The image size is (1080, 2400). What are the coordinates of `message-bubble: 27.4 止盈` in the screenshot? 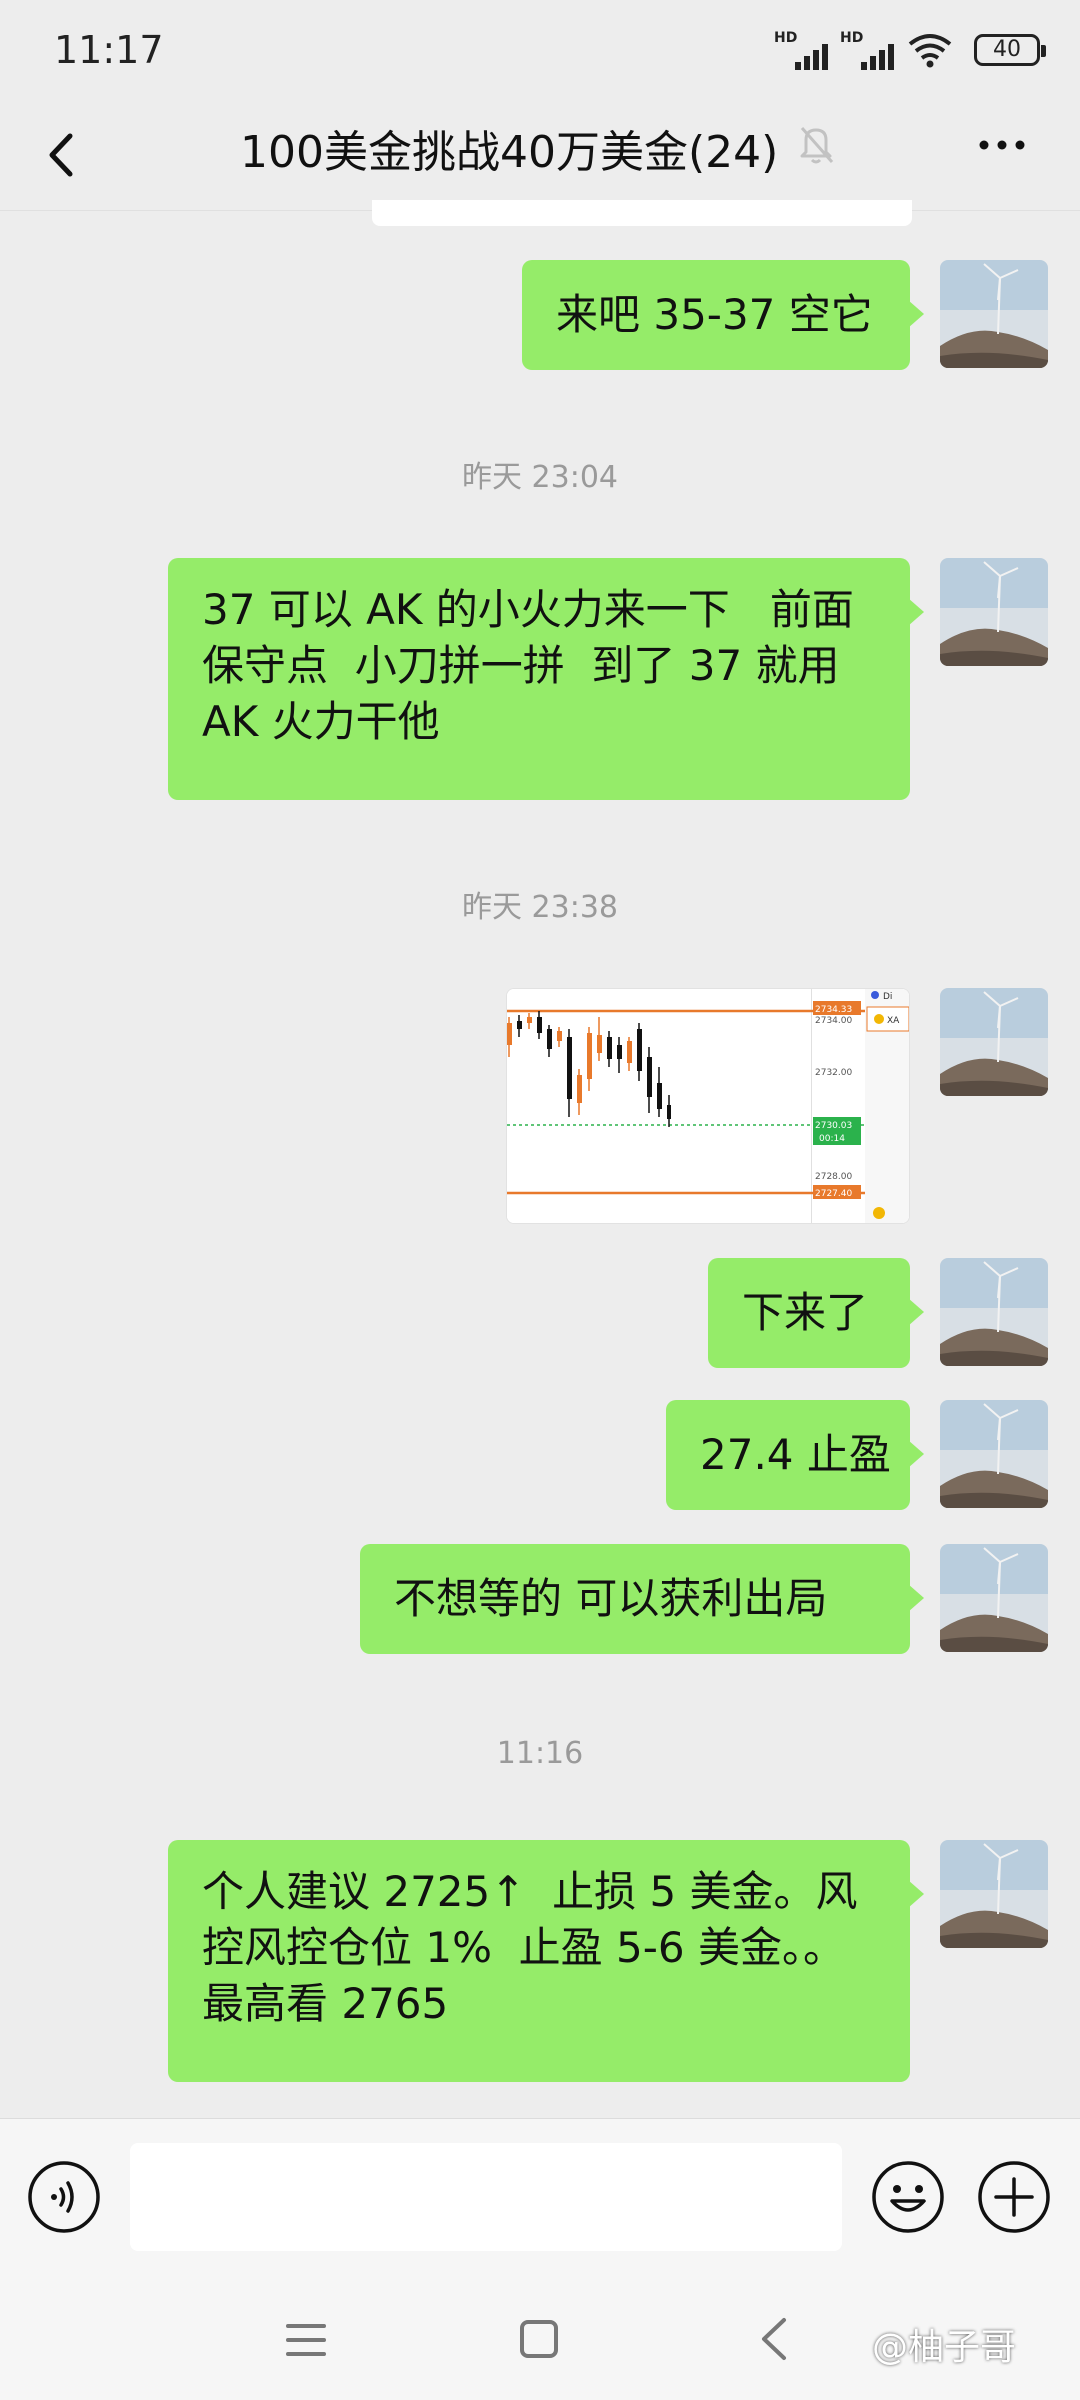 It's located at (795, 1455).